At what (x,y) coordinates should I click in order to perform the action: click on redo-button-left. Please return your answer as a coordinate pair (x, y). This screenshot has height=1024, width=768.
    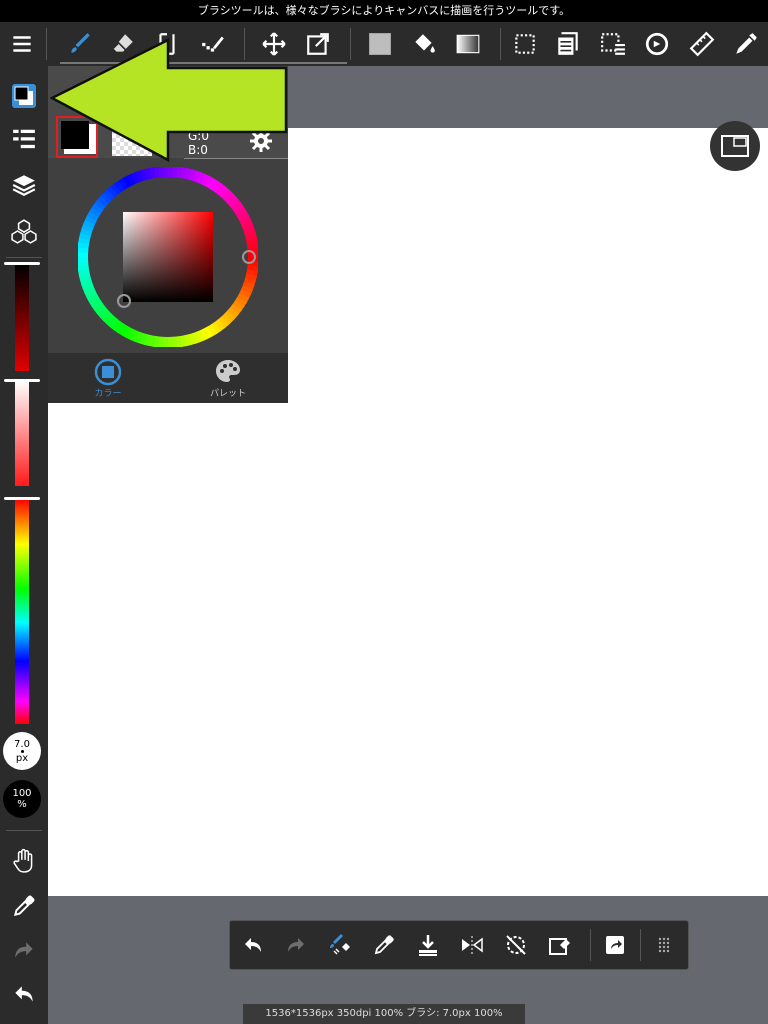
    Looking at the image, I should click on (24, 950).